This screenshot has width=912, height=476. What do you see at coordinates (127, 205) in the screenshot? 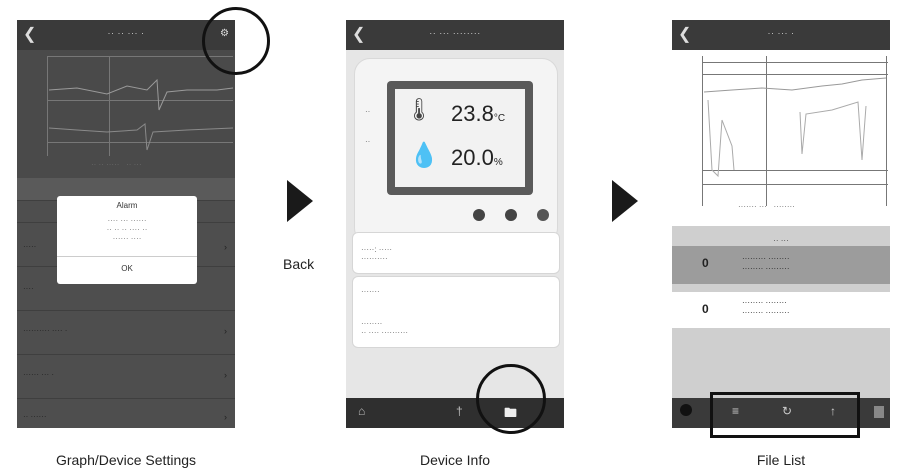
I see `alarm-dialog-heading: Alarm` at bounding box center [127, 205].